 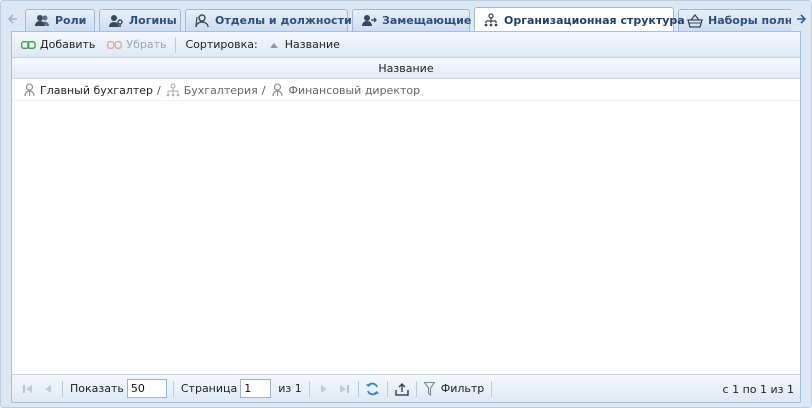 What do you see at coordinates (176, 44) in the screenshot?
I see `toolbar-separator` at bounding box center [176, 44].